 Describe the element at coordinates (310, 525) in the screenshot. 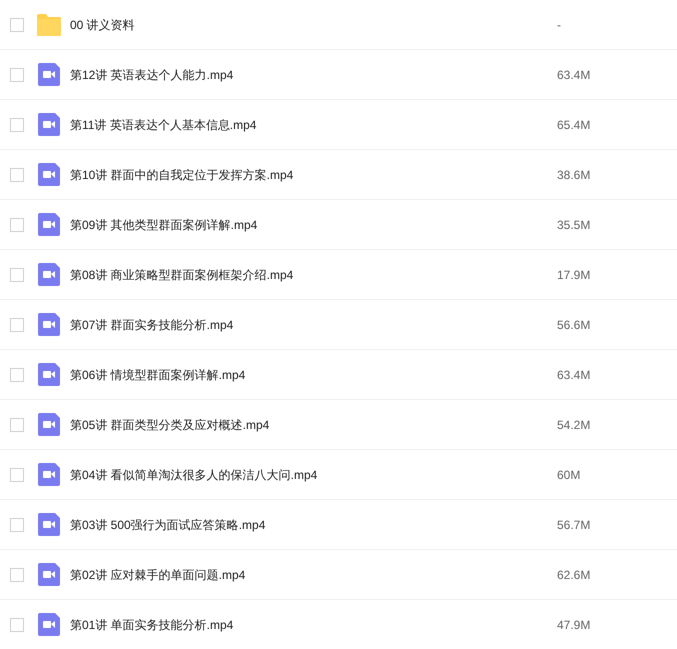

I see `file-name: 第03讲 500强行为面试应答策略.mp4` at that location.